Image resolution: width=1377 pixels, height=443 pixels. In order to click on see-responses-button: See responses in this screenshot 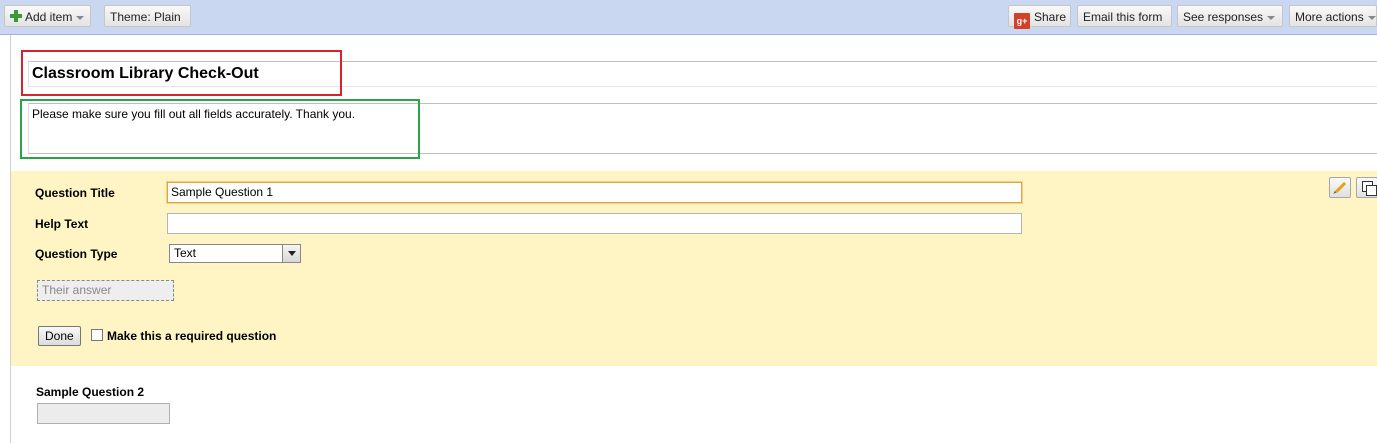, I will do `click(1230, 16)`.